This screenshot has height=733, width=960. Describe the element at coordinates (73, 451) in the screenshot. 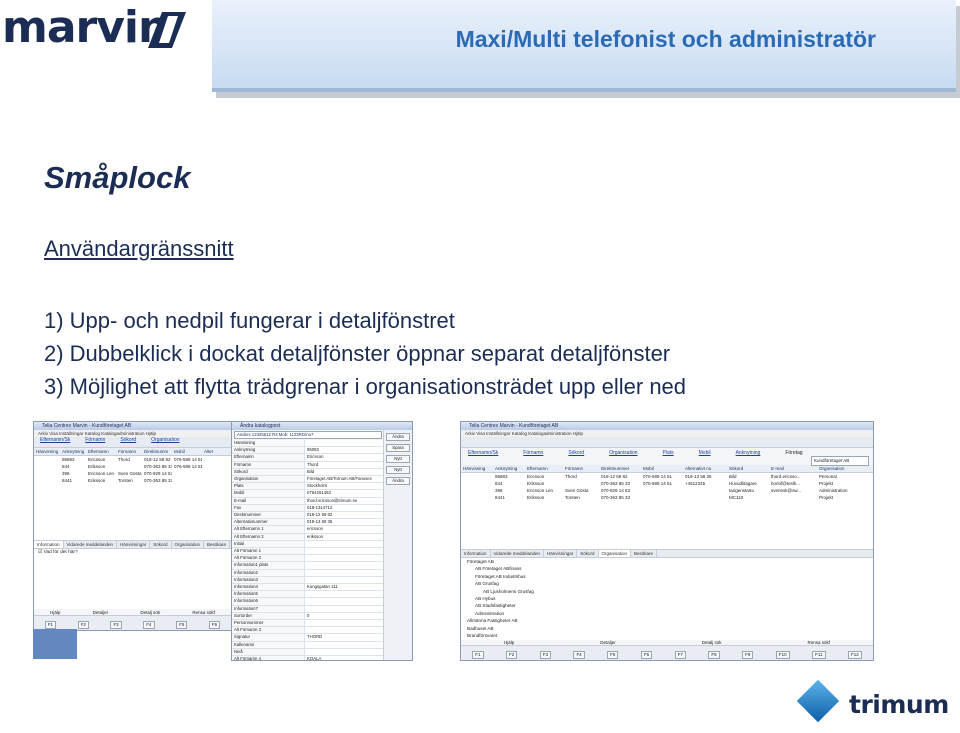

I see `column-header: Anknytning` at that location.